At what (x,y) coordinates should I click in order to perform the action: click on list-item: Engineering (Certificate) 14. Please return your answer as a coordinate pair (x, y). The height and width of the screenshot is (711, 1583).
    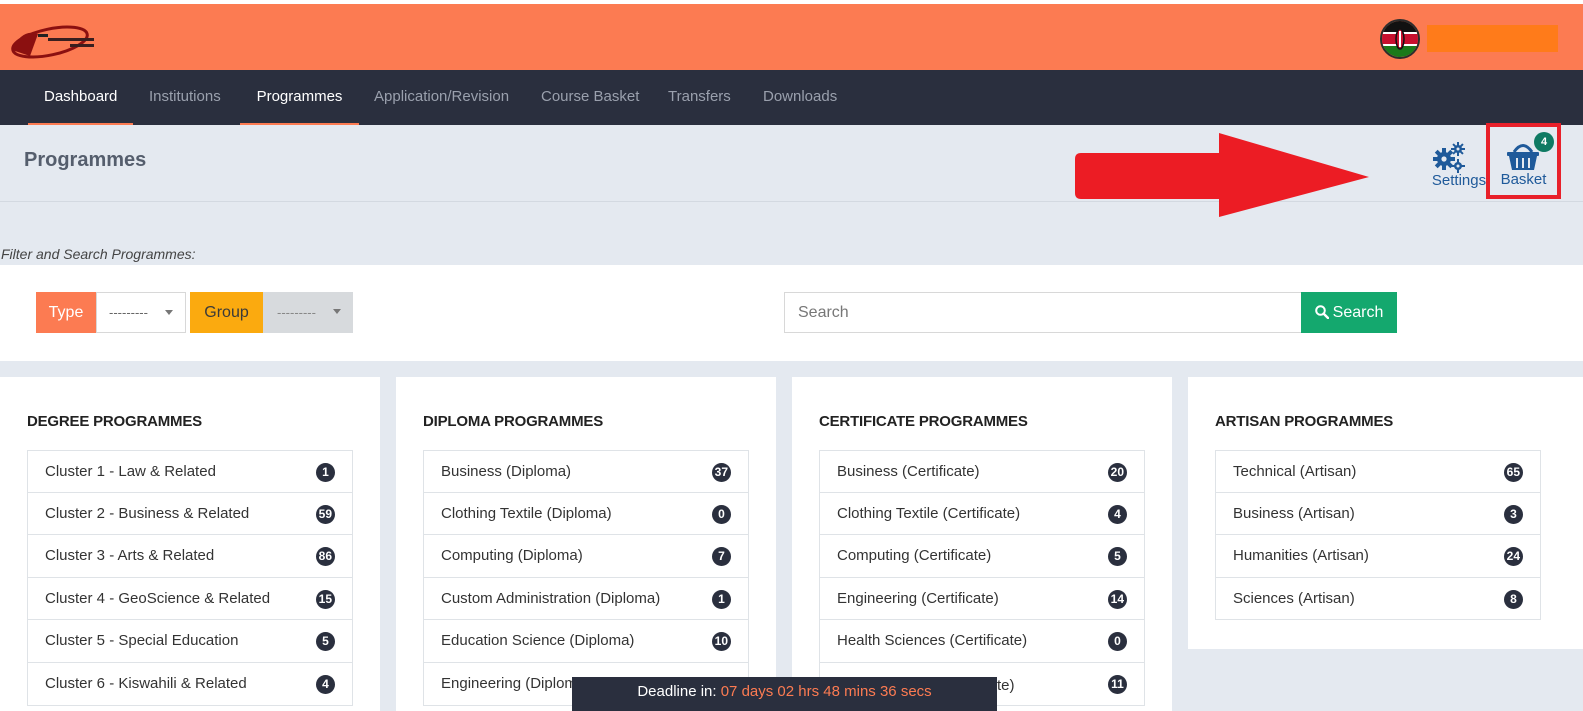
    Looking at the image, I should click on (982, 599).